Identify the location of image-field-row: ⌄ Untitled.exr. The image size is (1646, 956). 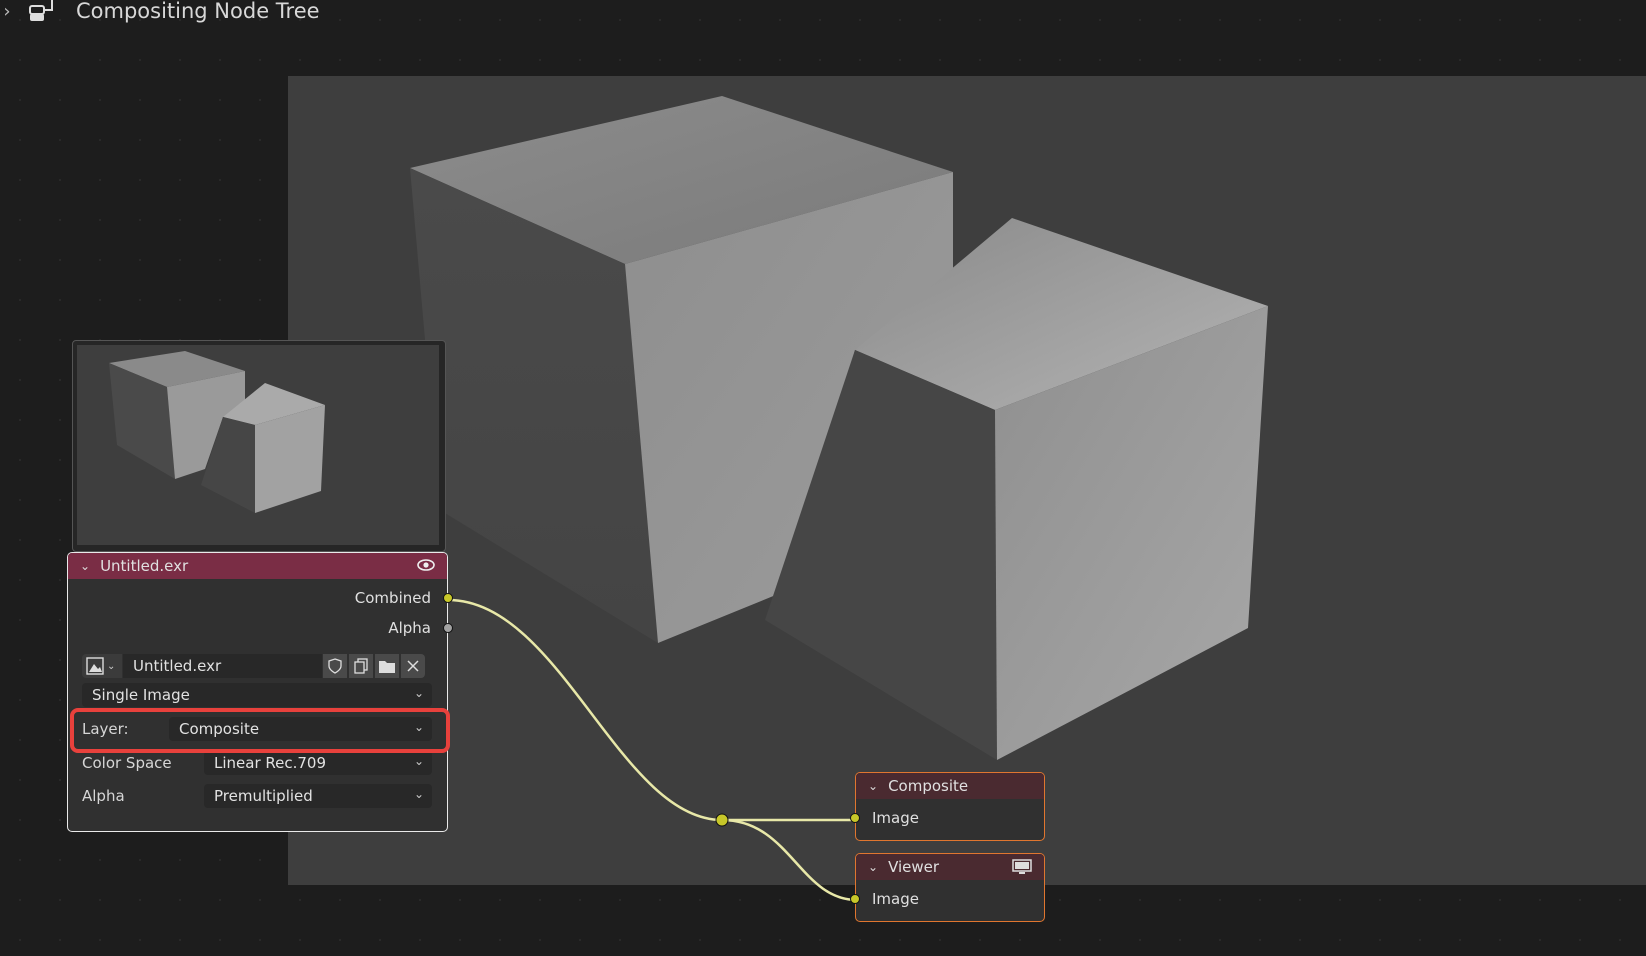
(257, 666).